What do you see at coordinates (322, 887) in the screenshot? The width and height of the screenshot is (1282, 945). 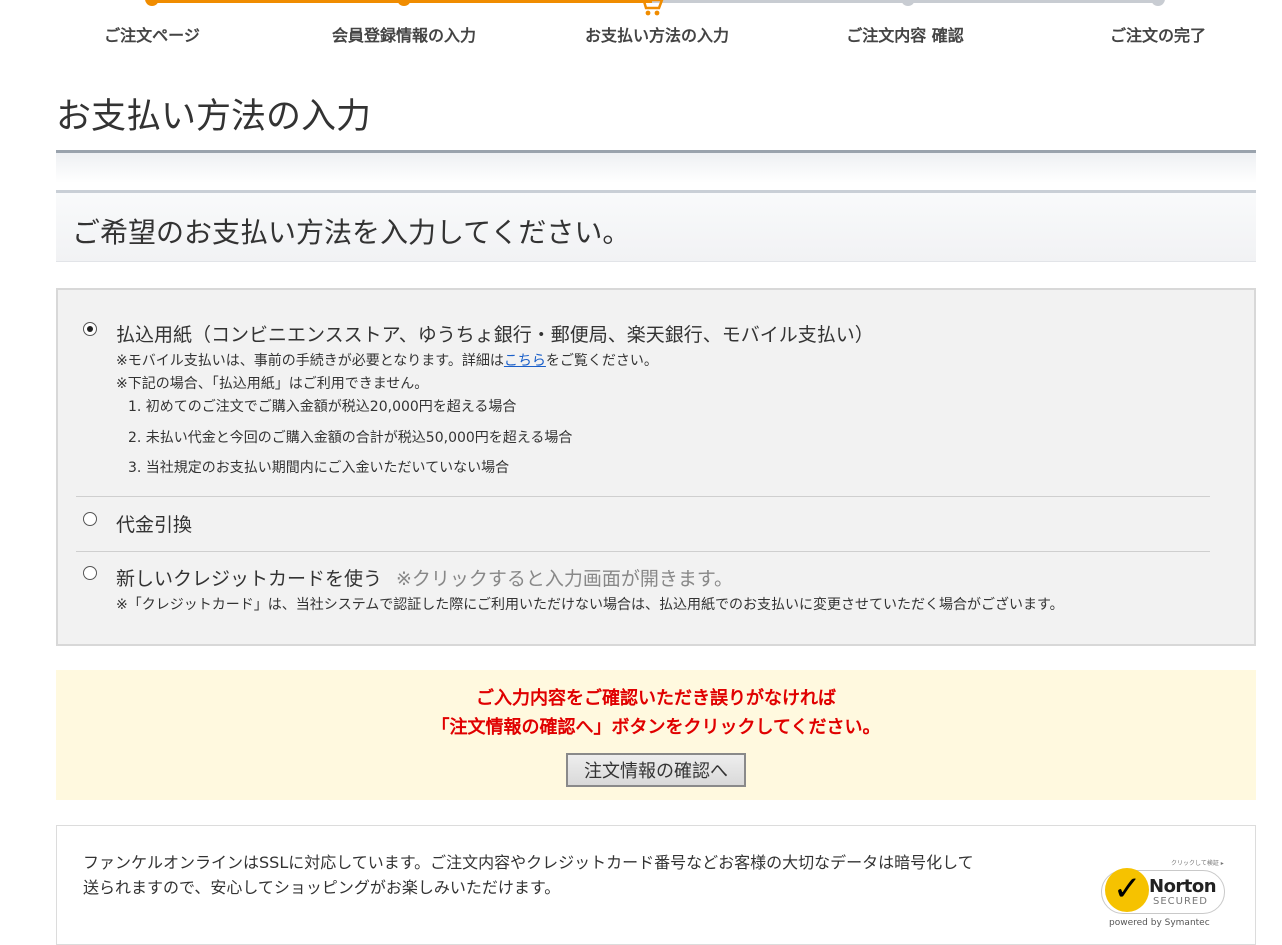 I see `ssl-text-line2: 送られますので、安心してショッピングがお楽しみいただけます。` at bounding box center [322, 887].